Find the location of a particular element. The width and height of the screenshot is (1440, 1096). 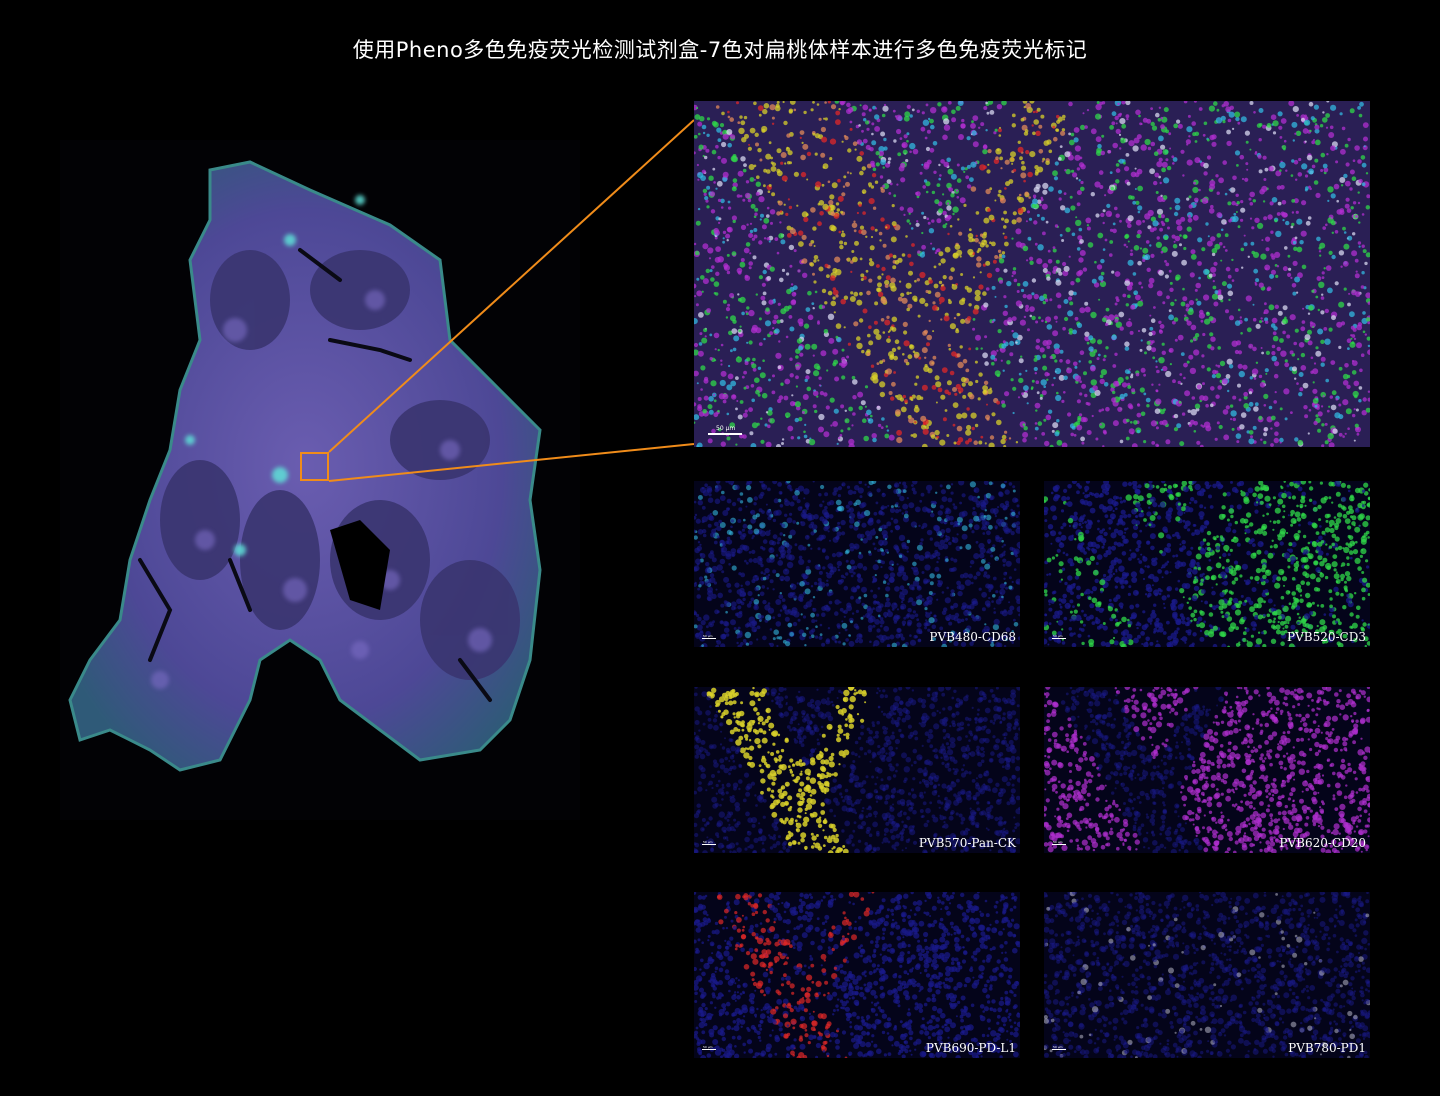

channel-label: PVB570-Pan-CK is located at coordinates (967, 843).